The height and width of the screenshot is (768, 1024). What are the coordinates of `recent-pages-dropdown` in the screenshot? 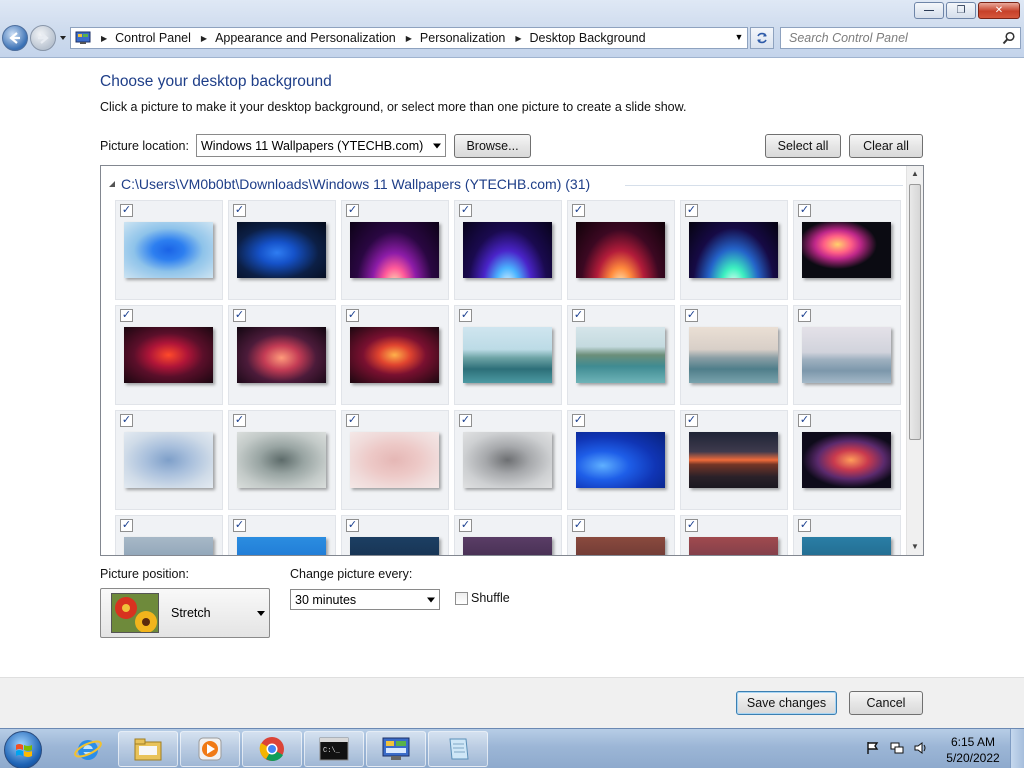 It's located at (63, 38).